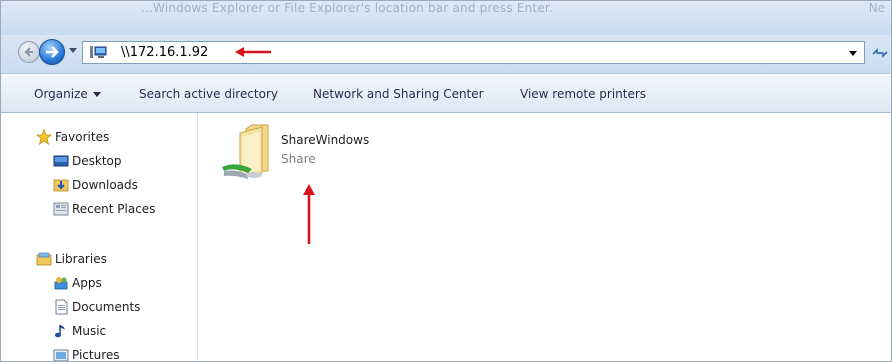 The image size is (892, 362). What do you see at coordinates (61, 209) in the screenshot?
I see `recent-places-icon` at bounding box center [61, 209].